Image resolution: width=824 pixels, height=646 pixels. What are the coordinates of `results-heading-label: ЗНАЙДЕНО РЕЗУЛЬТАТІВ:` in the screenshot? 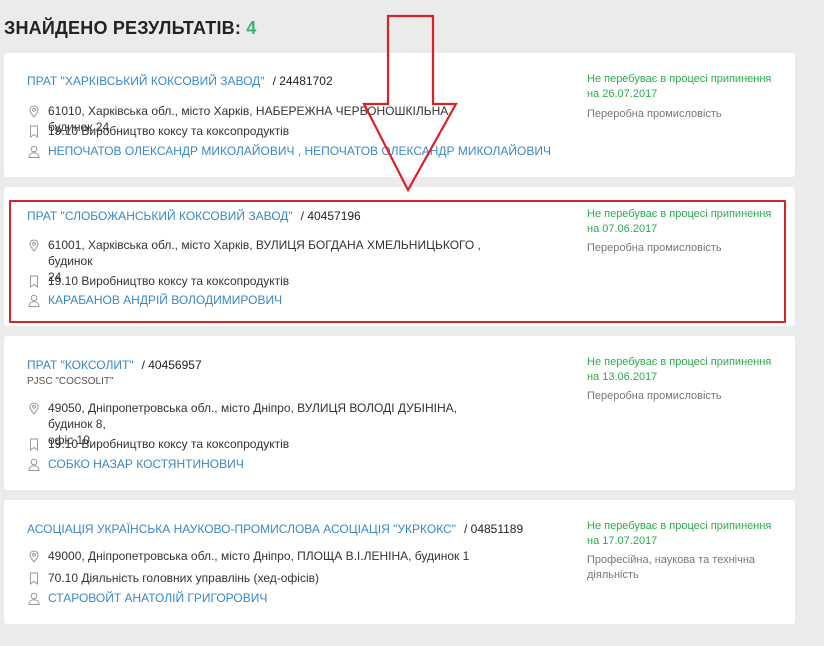 It's located at (123, 28).